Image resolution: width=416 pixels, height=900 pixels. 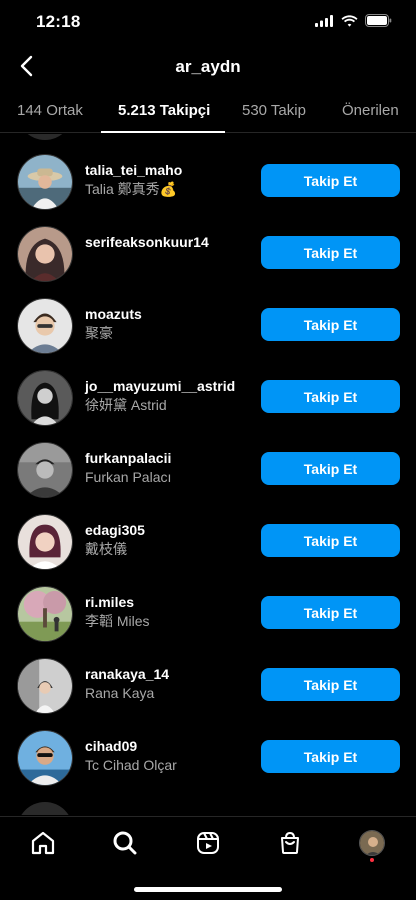 What do you see at coordinates (349, 20) in the screenshot?
I see `wifi-icon` at bounding box center [349, 20].